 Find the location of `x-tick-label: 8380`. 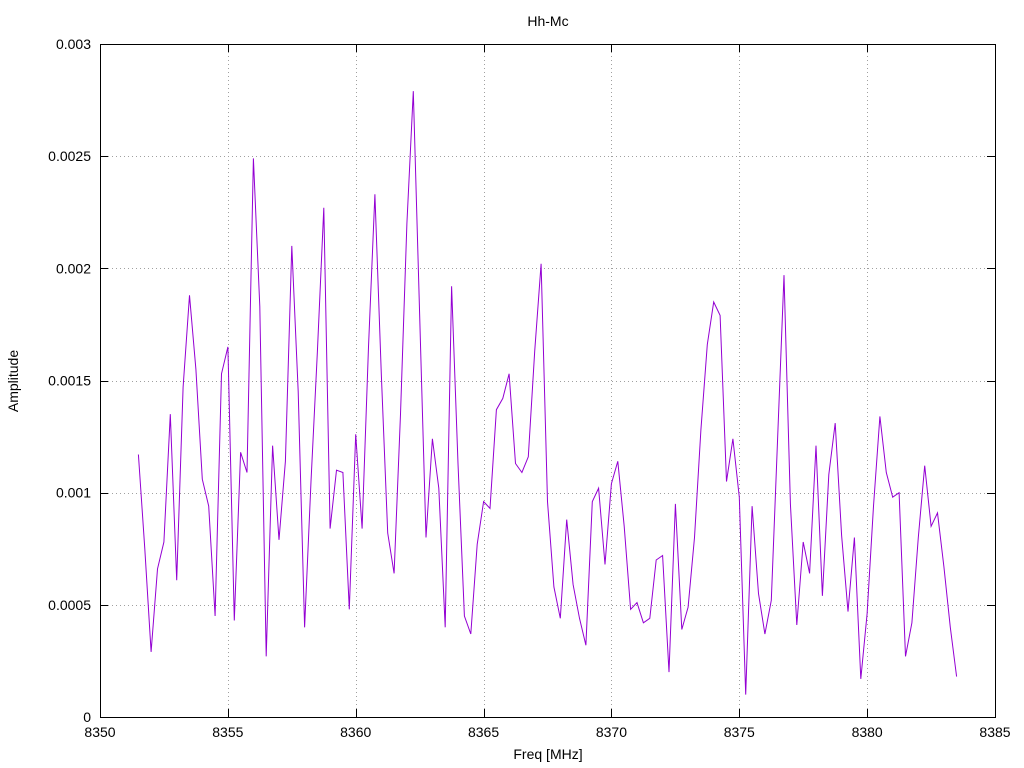

x-tick-label: 8380 is located at coordinates (867, 732).